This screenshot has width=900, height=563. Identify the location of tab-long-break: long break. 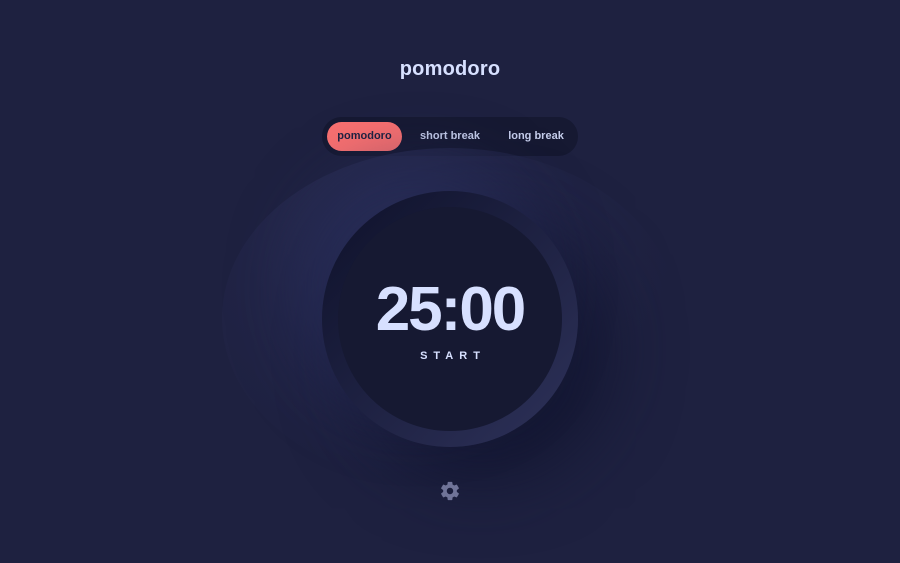
(536, 136).